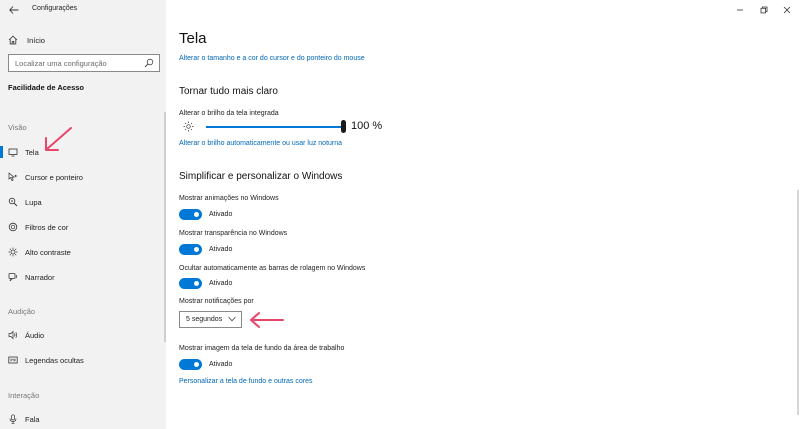 The height and width of the screenshot is (429, 800). I want to click on main-scrollbar, so click(798, 302).